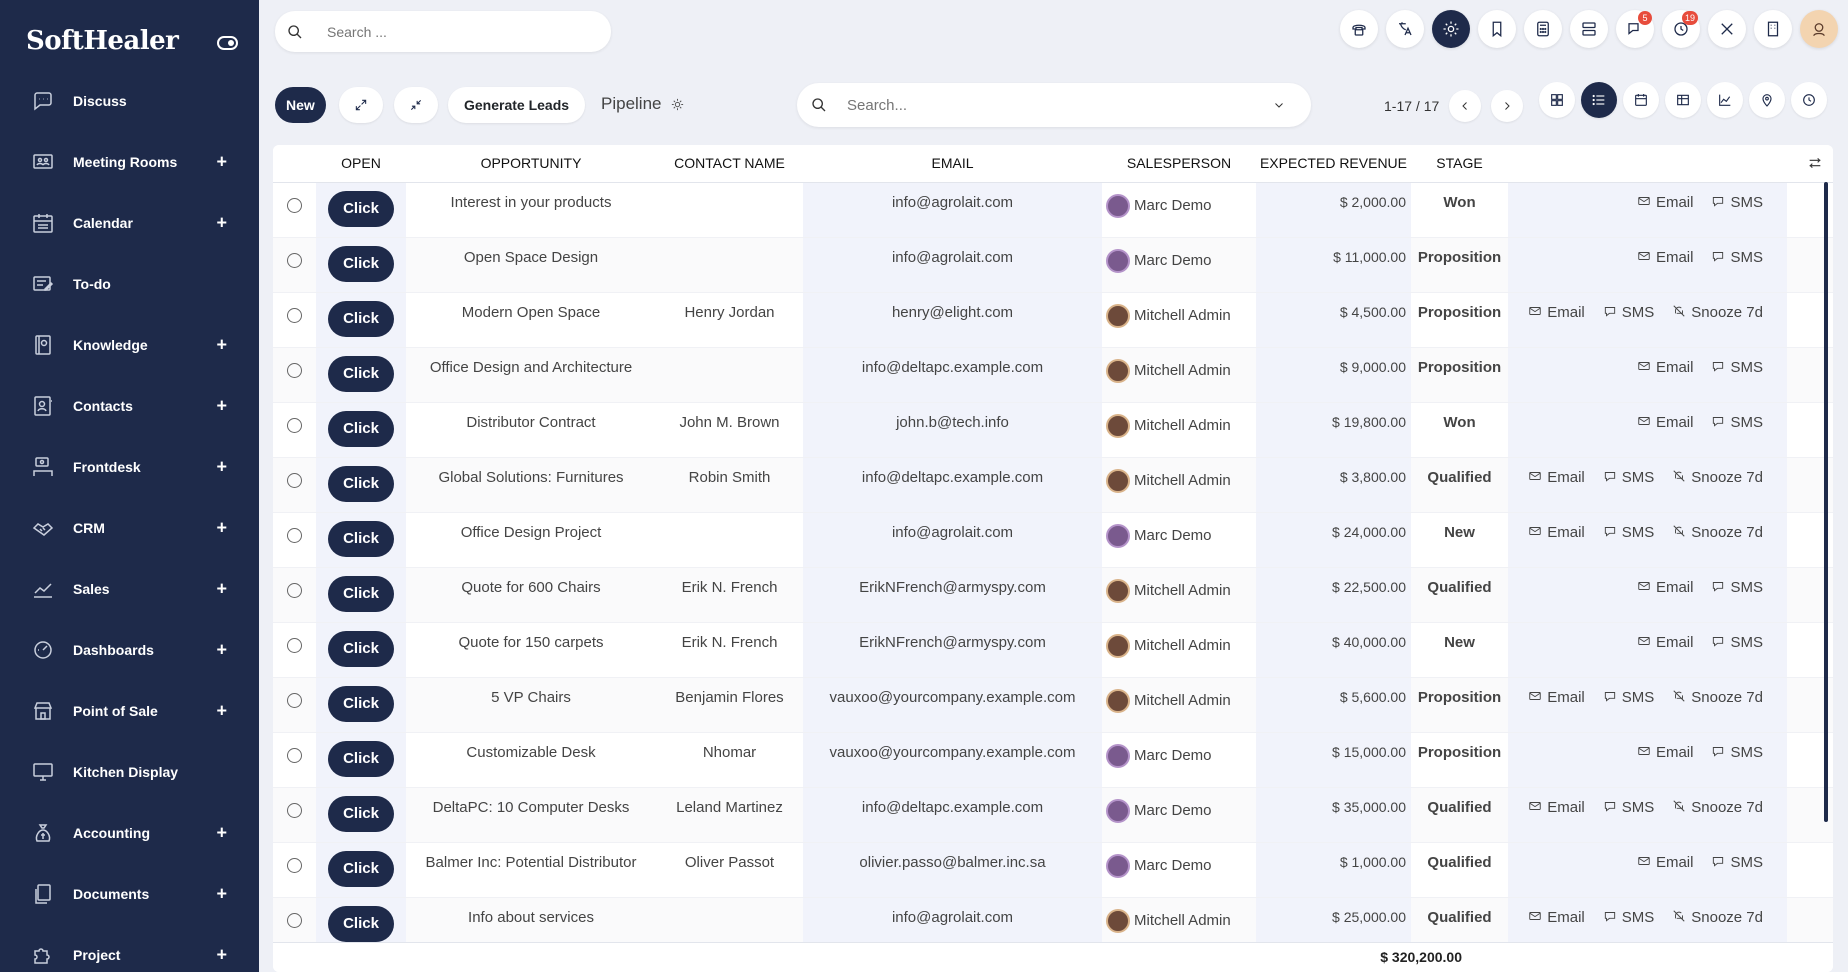 The height and width of the screenshot is (972, 1848). I want to click on sidebar-item-discuss: Discuss, so click(129, 100).